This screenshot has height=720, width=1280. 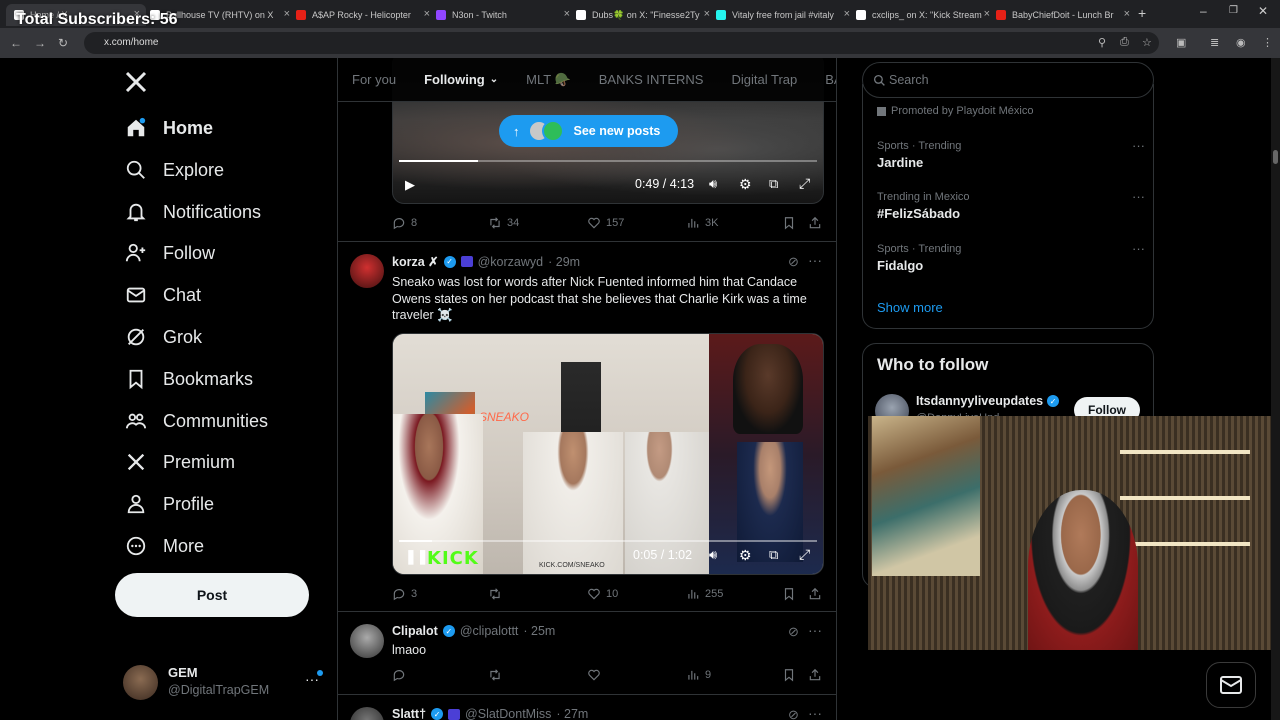 I want to click on tab-for-you: For you, so click(x=374, y=79).